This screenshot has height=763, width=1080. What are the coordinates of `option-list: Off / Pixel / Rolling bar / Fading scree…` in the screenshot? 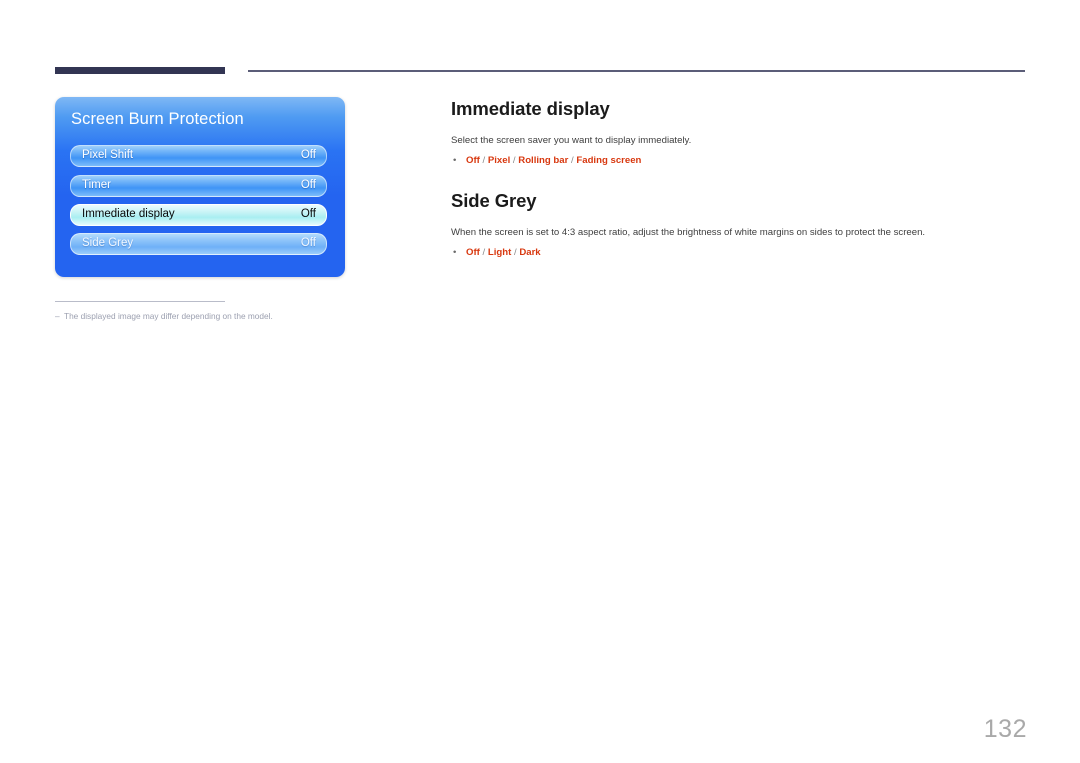 It's located at (553, 160).